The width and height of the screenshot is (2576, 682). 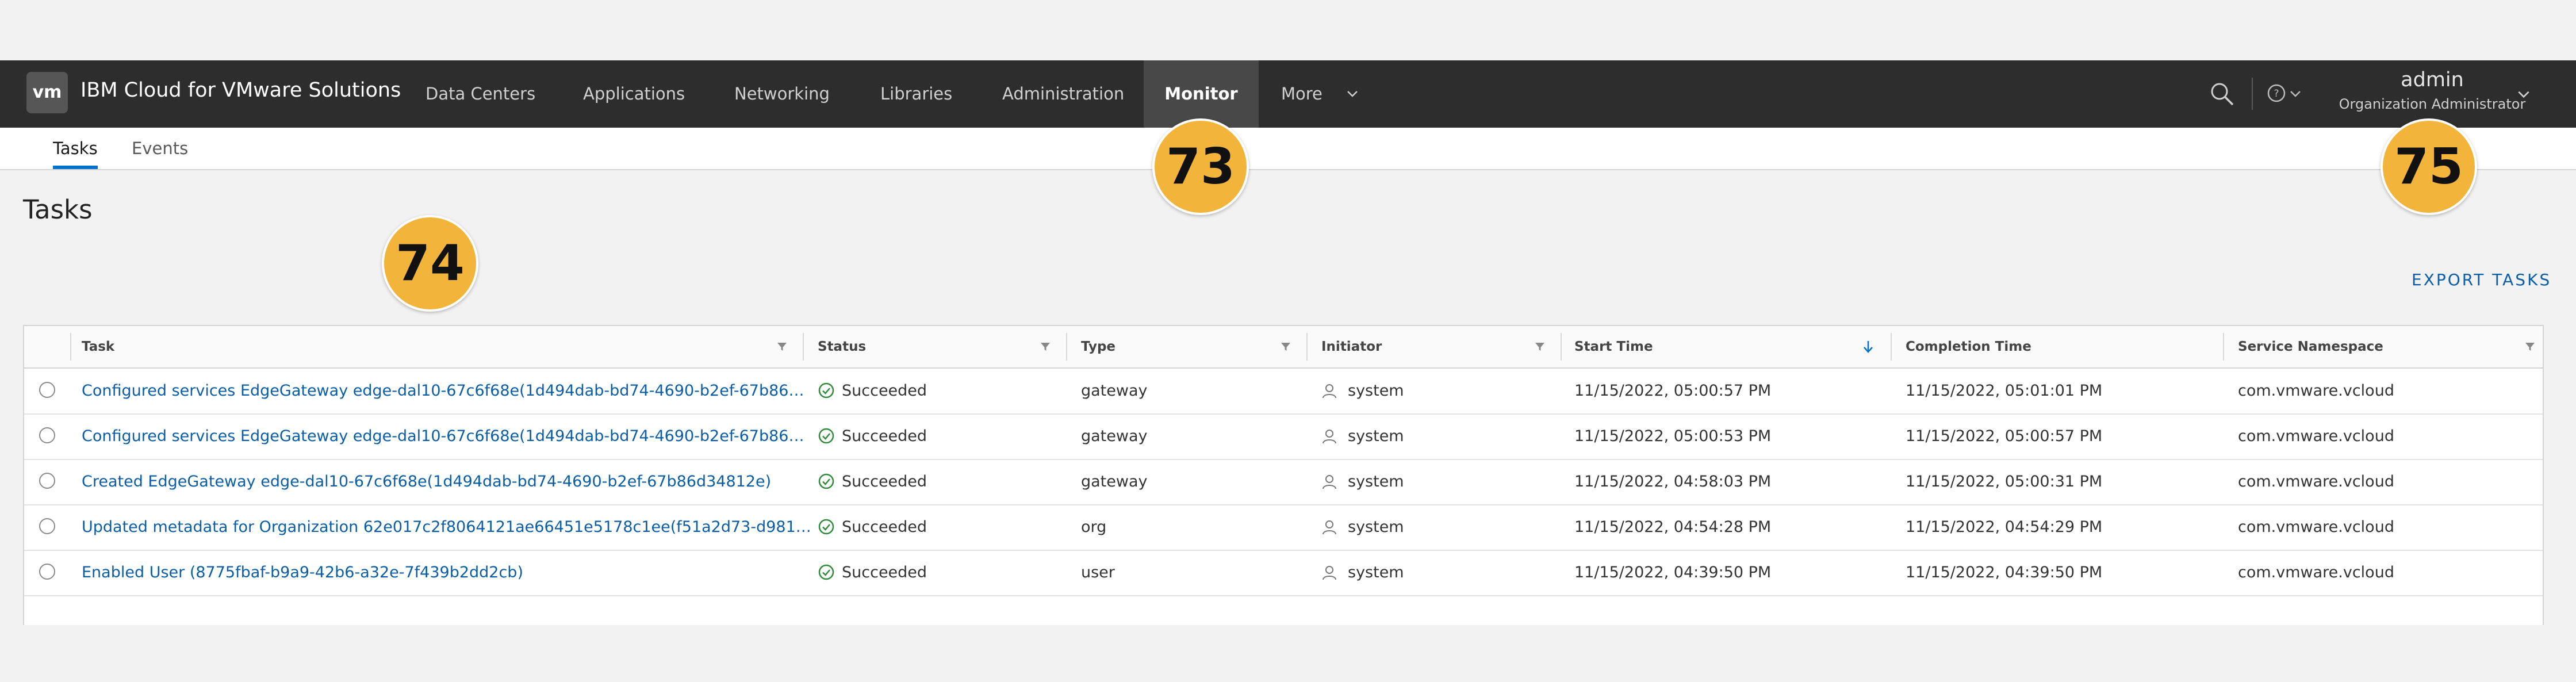 What do you see at coordinates (1301, 94) in the screenshot?
I see `nav-more: More` at bounding box center [1301, 94].